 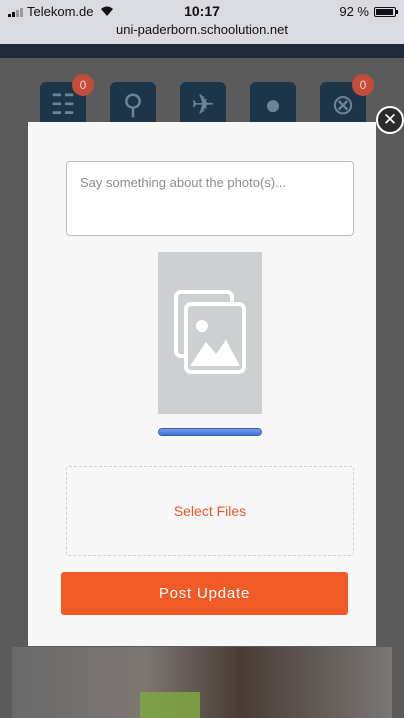 What do you see at coordinates (202, 682) in the screenshot?
I see `feed-photo` at bounding box center [202, 682].